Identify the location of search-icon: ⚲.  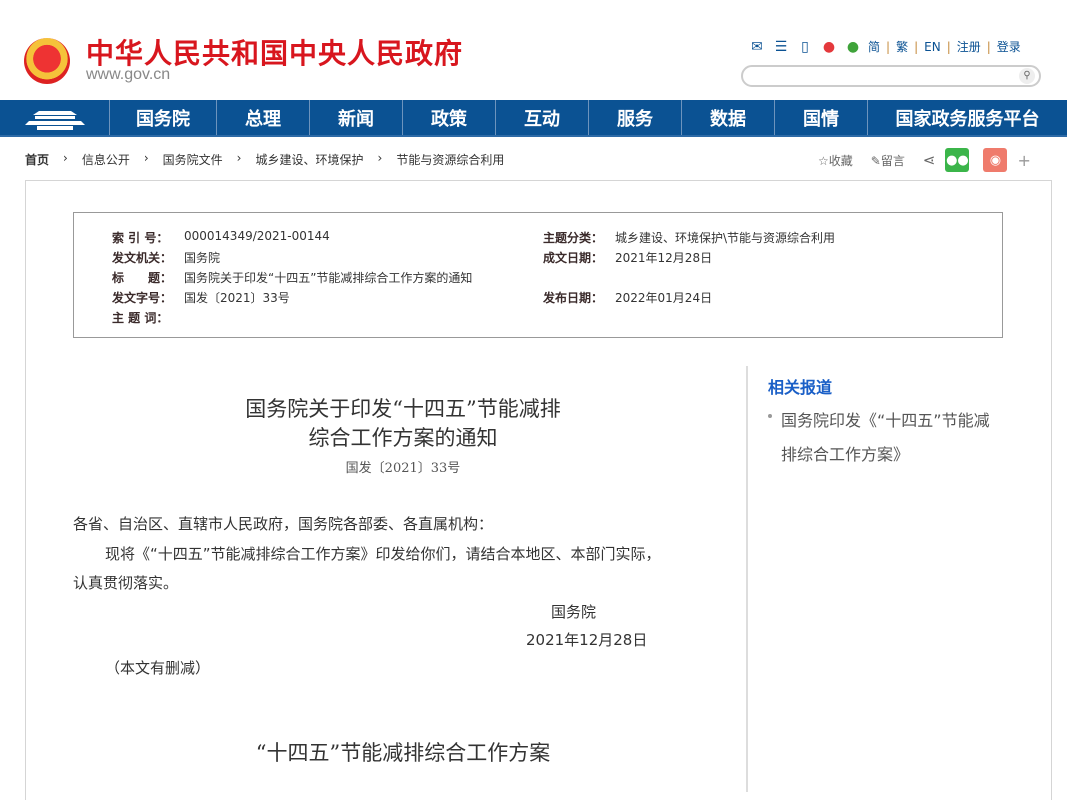
(1027, 76).